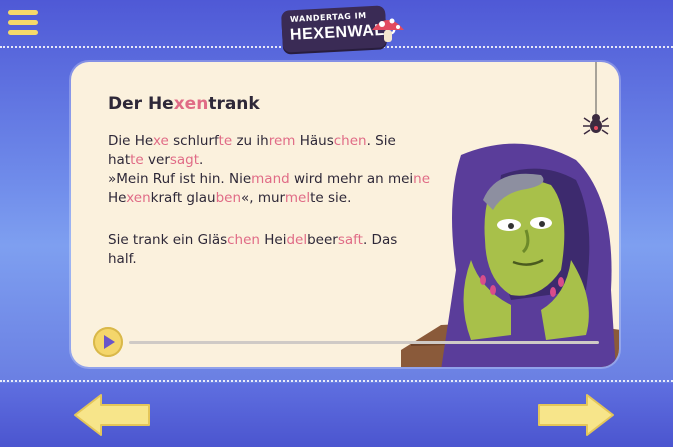  Describe the element at coordinates (230, 198) in the screenshot. I see `story-line: Hexenkraft glauben«, murmelte sie.` at that location.